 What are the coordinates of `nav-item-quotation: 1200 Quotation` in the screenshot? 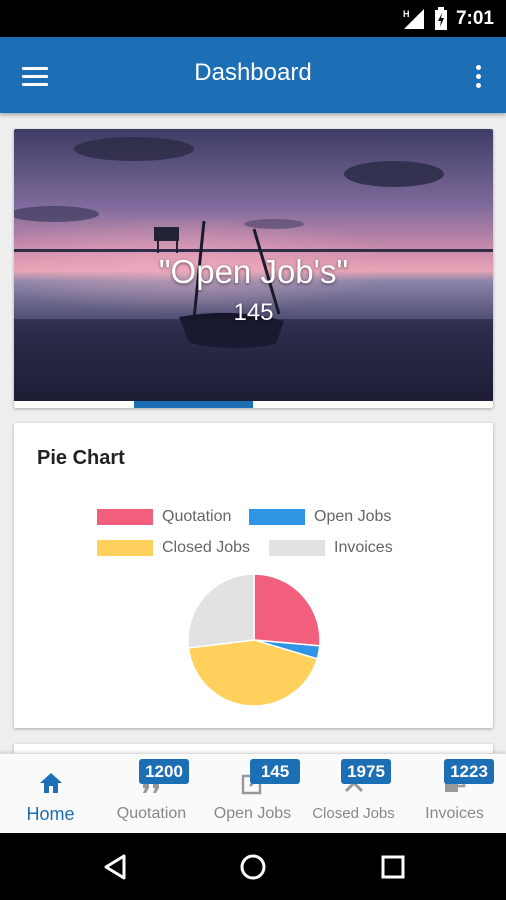 It's located at (151, 794).